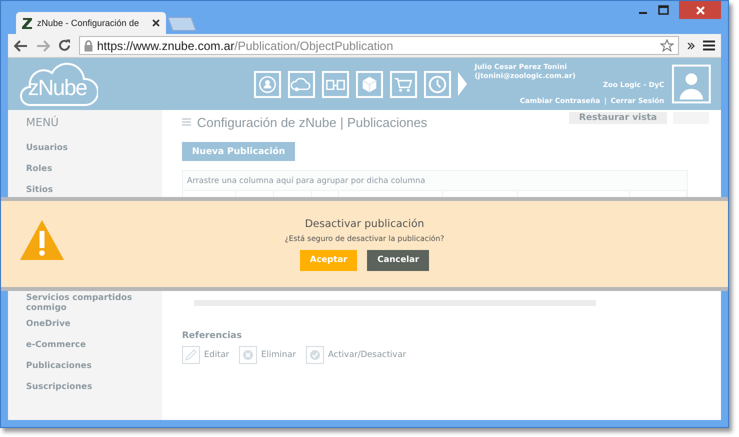 This screenshot has width=739, height=437. I want to click on sidebar-item: Servicios compartidos conmigo, so click(88, 306).